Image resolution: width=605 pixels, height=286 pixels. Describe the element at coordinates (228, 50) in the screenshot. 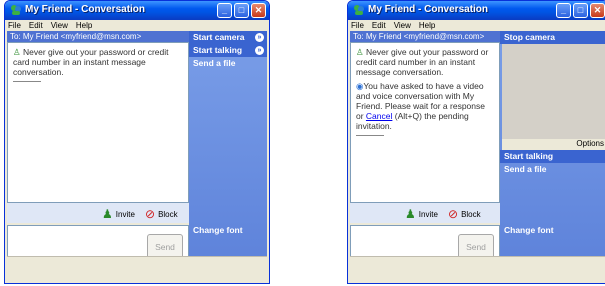

I see `task-start-talking: Start talking»` at that location.